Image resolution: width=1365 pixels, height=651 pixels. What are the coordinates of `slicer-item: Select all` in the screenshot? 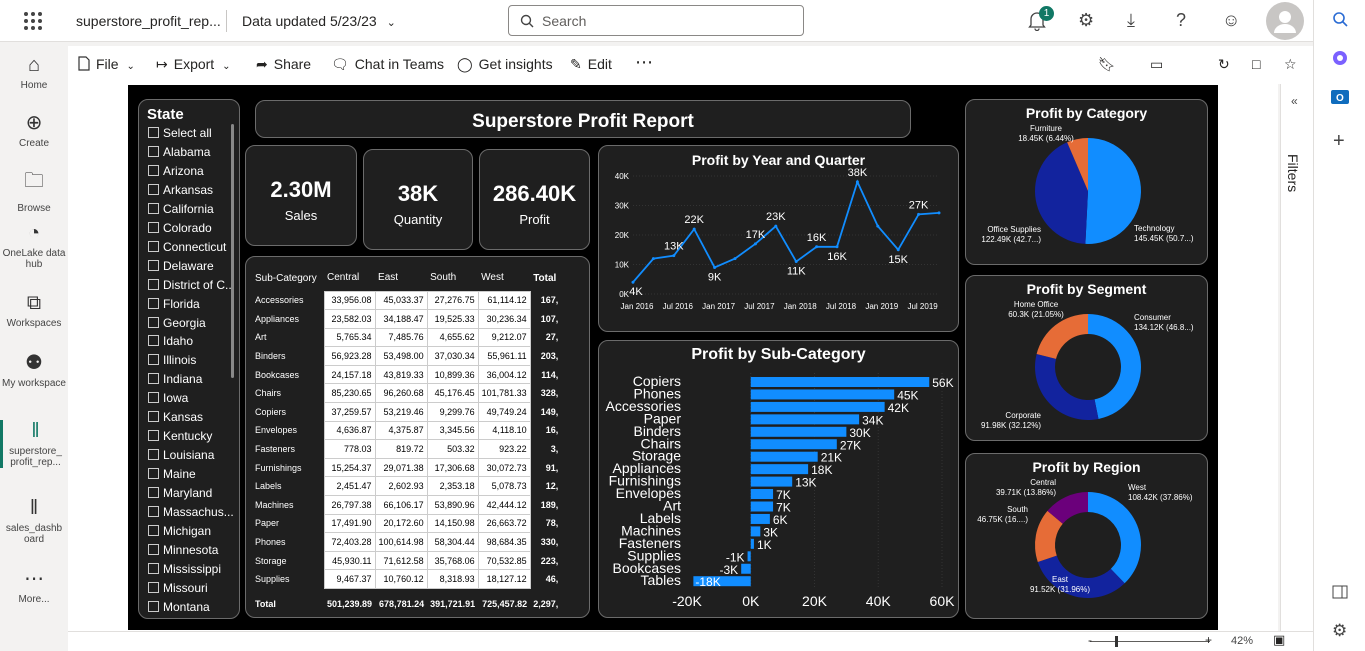 It's located at (180, 133).